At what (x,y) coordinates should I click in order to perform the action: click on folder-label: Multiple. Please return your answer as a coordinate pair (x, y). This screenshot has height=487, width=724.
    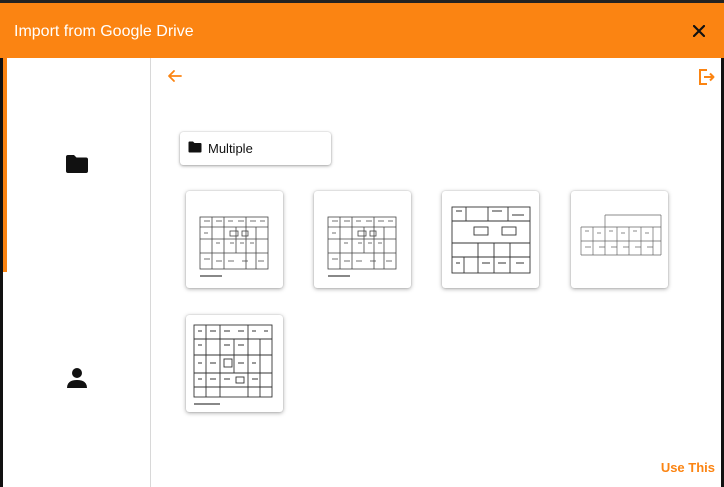
    Looking at the image, I should click on (230, 148).